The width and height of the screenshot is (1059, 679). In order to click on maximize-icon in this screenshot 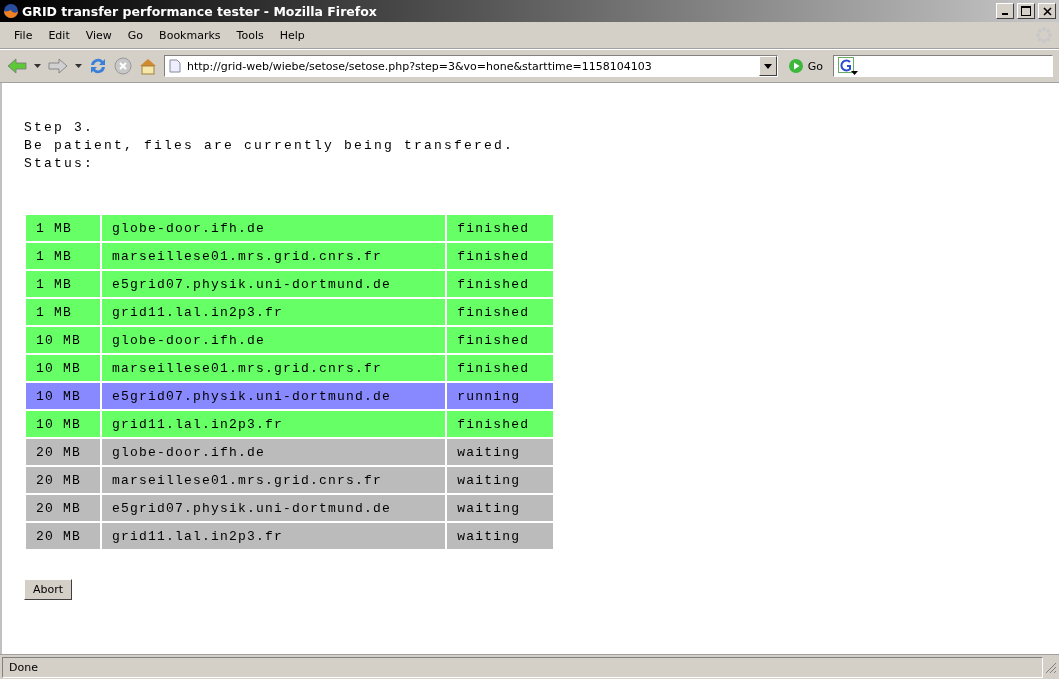, I will do `click(1026, 11)`.